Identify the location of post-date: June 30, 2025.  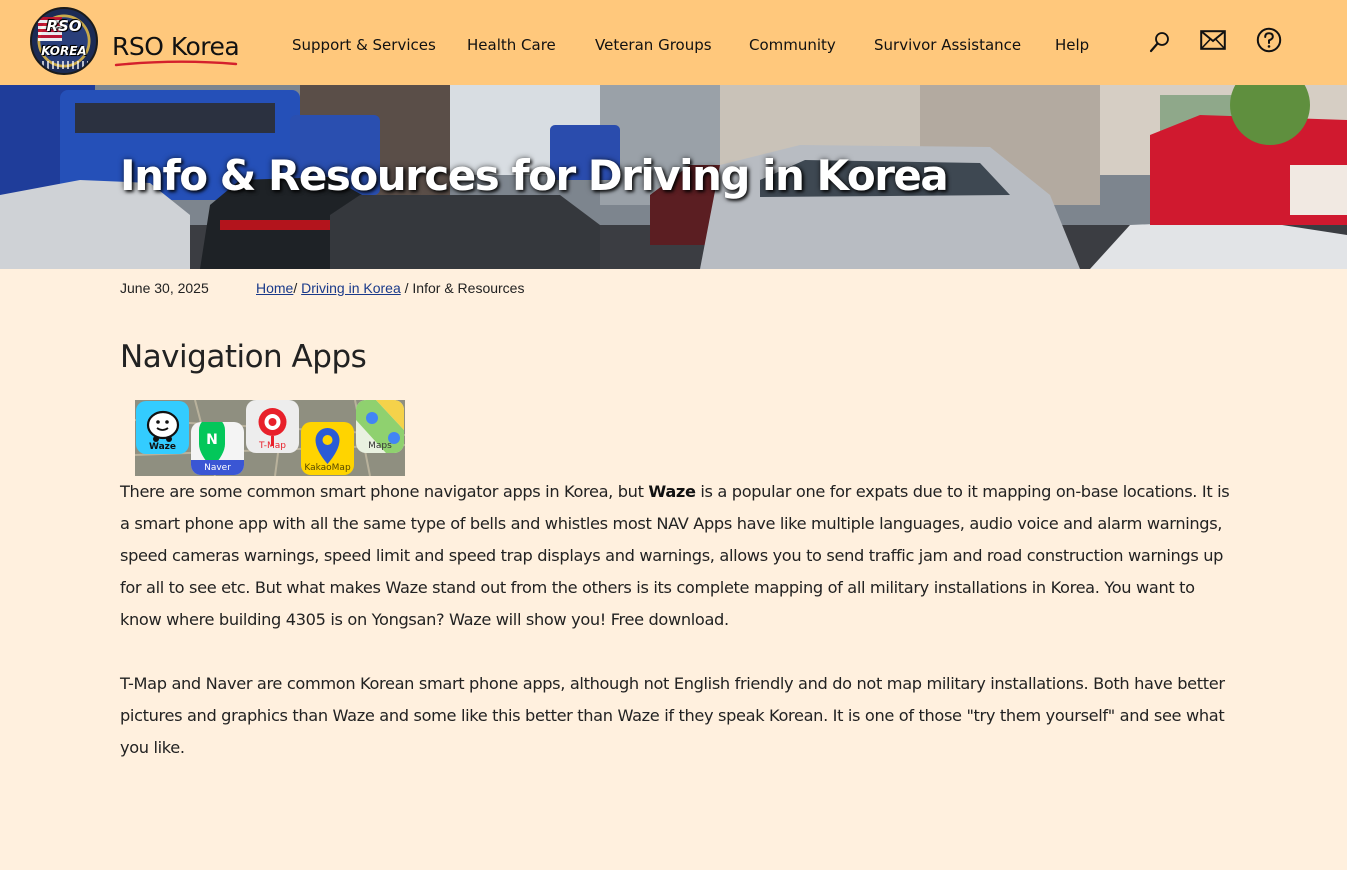
(164, 288).